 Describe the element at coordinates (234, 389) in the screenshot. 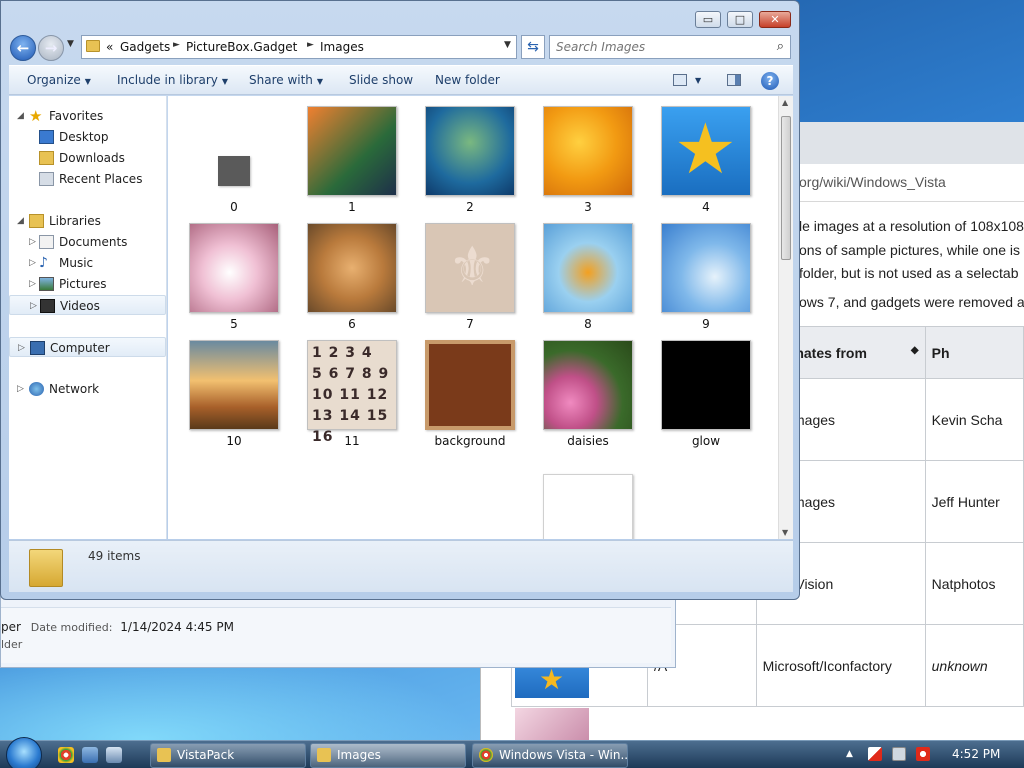

I see `file-item: 10` at that location.